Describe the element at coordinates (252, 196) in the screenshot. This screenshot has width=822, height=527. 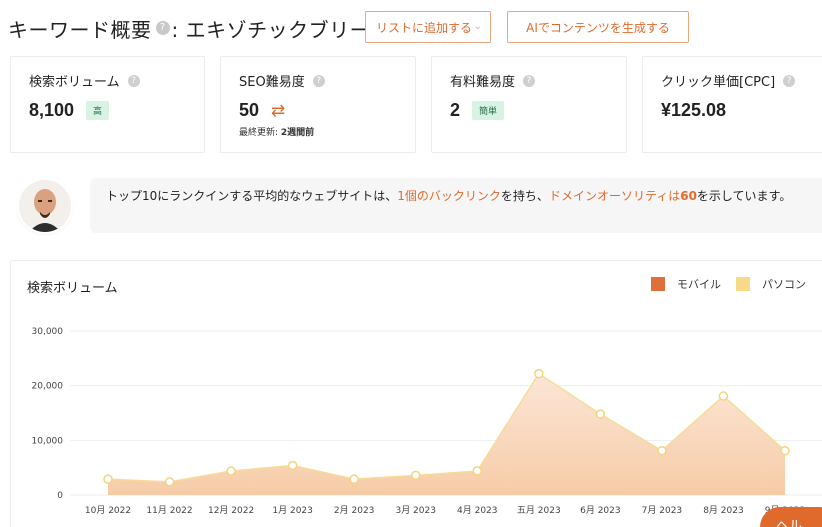
I see `insight-text: トップ10にランクインする平均的なウェブサイトは、` at that location.